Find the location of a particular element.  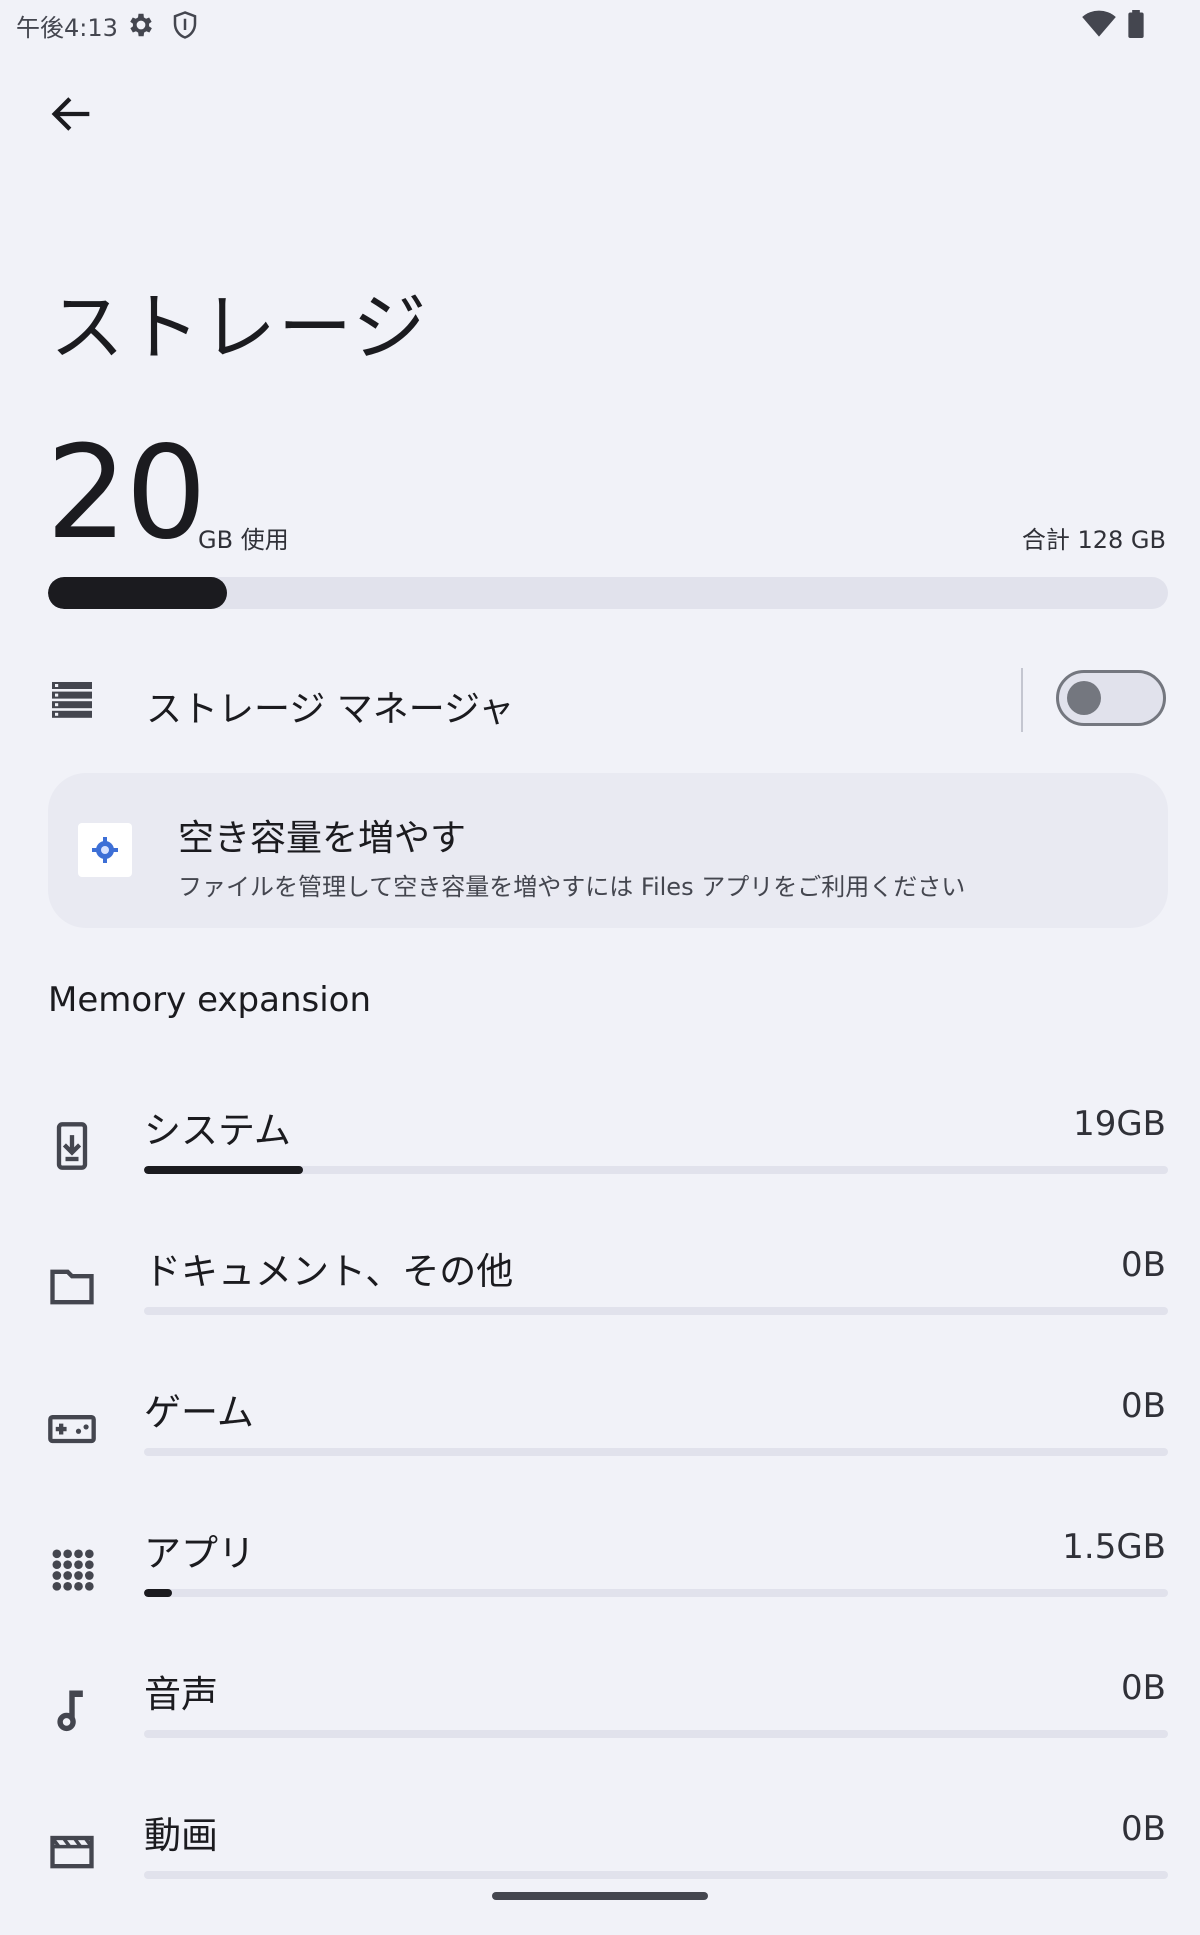

category-size: 19GB is located at coordinates (1119, 1124).